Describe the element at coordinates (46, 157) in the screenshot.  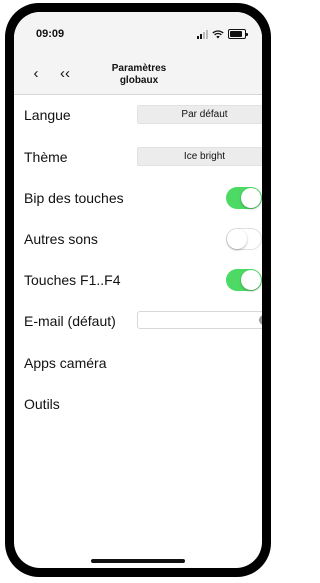
I see `theme-label: Thème` at that location.